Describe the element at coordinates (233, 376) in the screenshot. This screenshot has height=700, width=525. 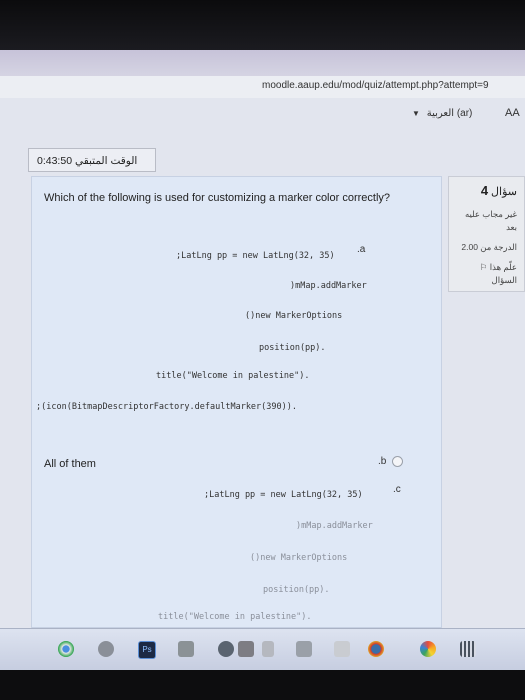
I see `option-a-code-line: title("Welcome in palestine").` at that location.